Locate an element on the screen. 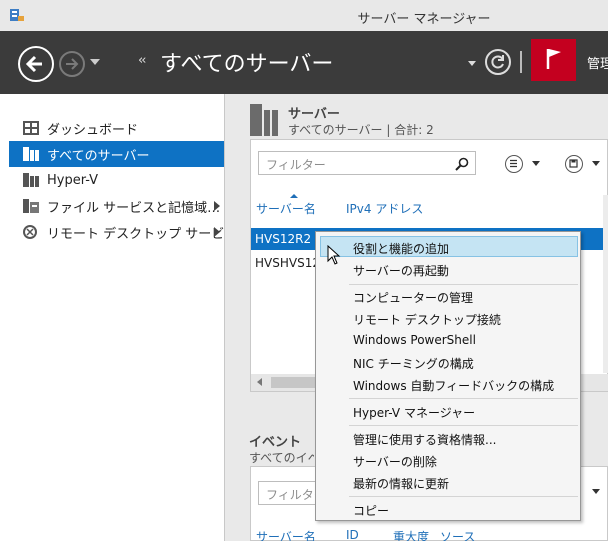 This screenshot has height=541, width=608. servers-tile-subtitle: すべてのサーバー | 合計: 2 is located at coordinates (361, 130).